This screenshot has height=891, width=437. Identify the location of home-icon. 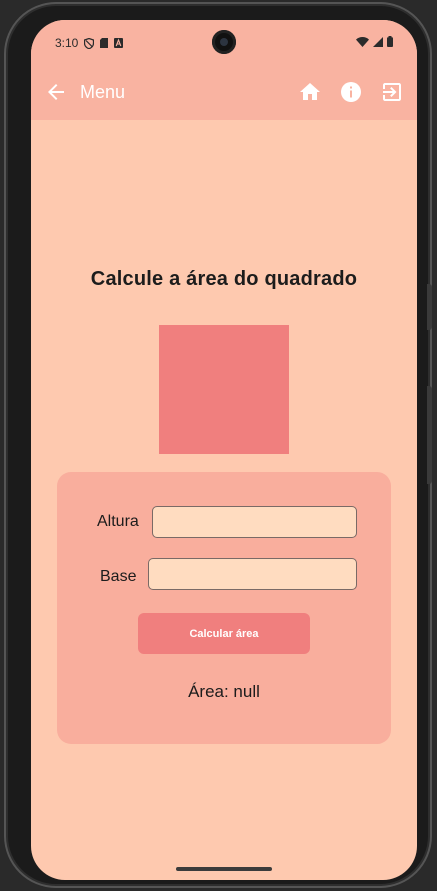
(310, 92).